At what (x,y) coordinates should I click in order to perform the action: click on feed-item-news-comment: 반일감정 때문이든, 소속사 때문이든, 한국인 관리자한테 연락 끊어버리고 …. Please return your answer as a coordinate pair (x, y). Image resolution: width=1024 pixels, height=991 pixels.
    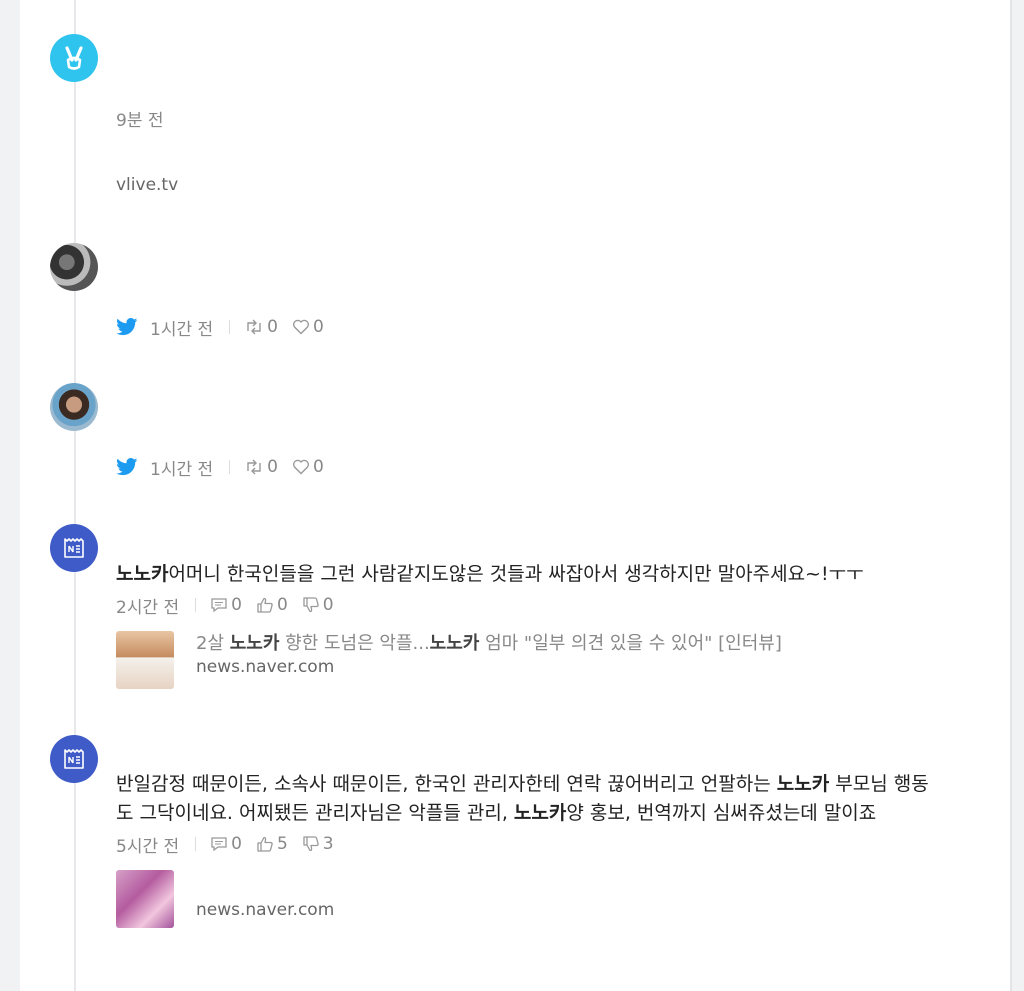
    Looking at the image, I should click on (523, 849).